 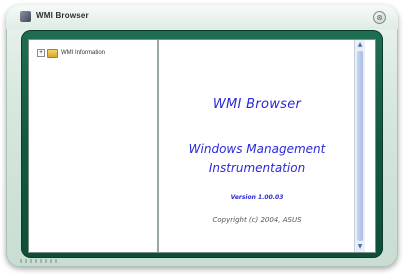 I want to click on scroll-down-icon: ▼, so click(x=360, y=247).